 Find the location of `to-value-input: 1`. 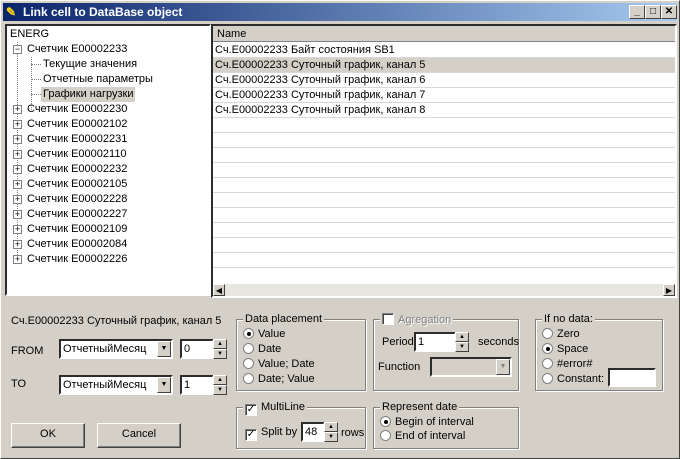

to-value-input: 1 is located at coordinates (197, 385).